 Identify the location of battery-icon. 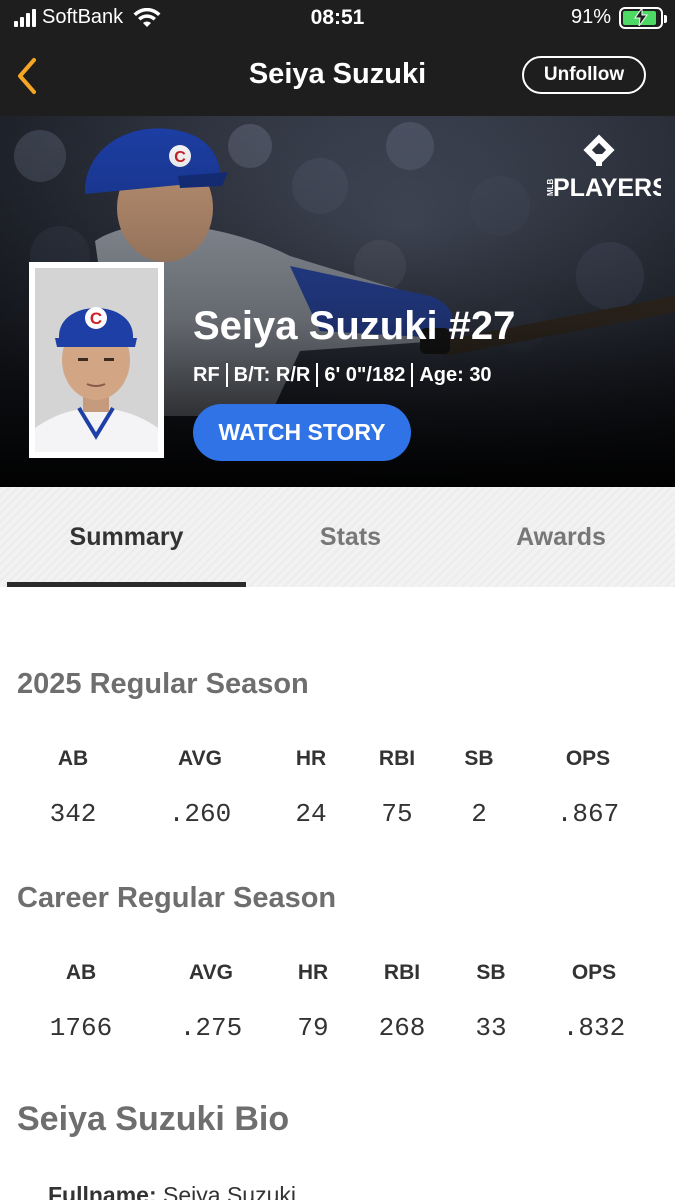
(643, 17).